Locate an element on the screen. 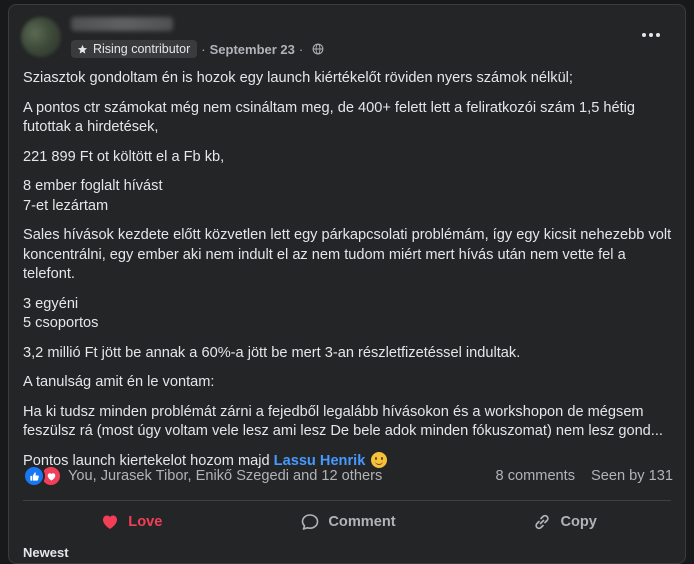 This screenshot has width=694, height=564. like-reaction-icon is located at coordinates (34, 476).